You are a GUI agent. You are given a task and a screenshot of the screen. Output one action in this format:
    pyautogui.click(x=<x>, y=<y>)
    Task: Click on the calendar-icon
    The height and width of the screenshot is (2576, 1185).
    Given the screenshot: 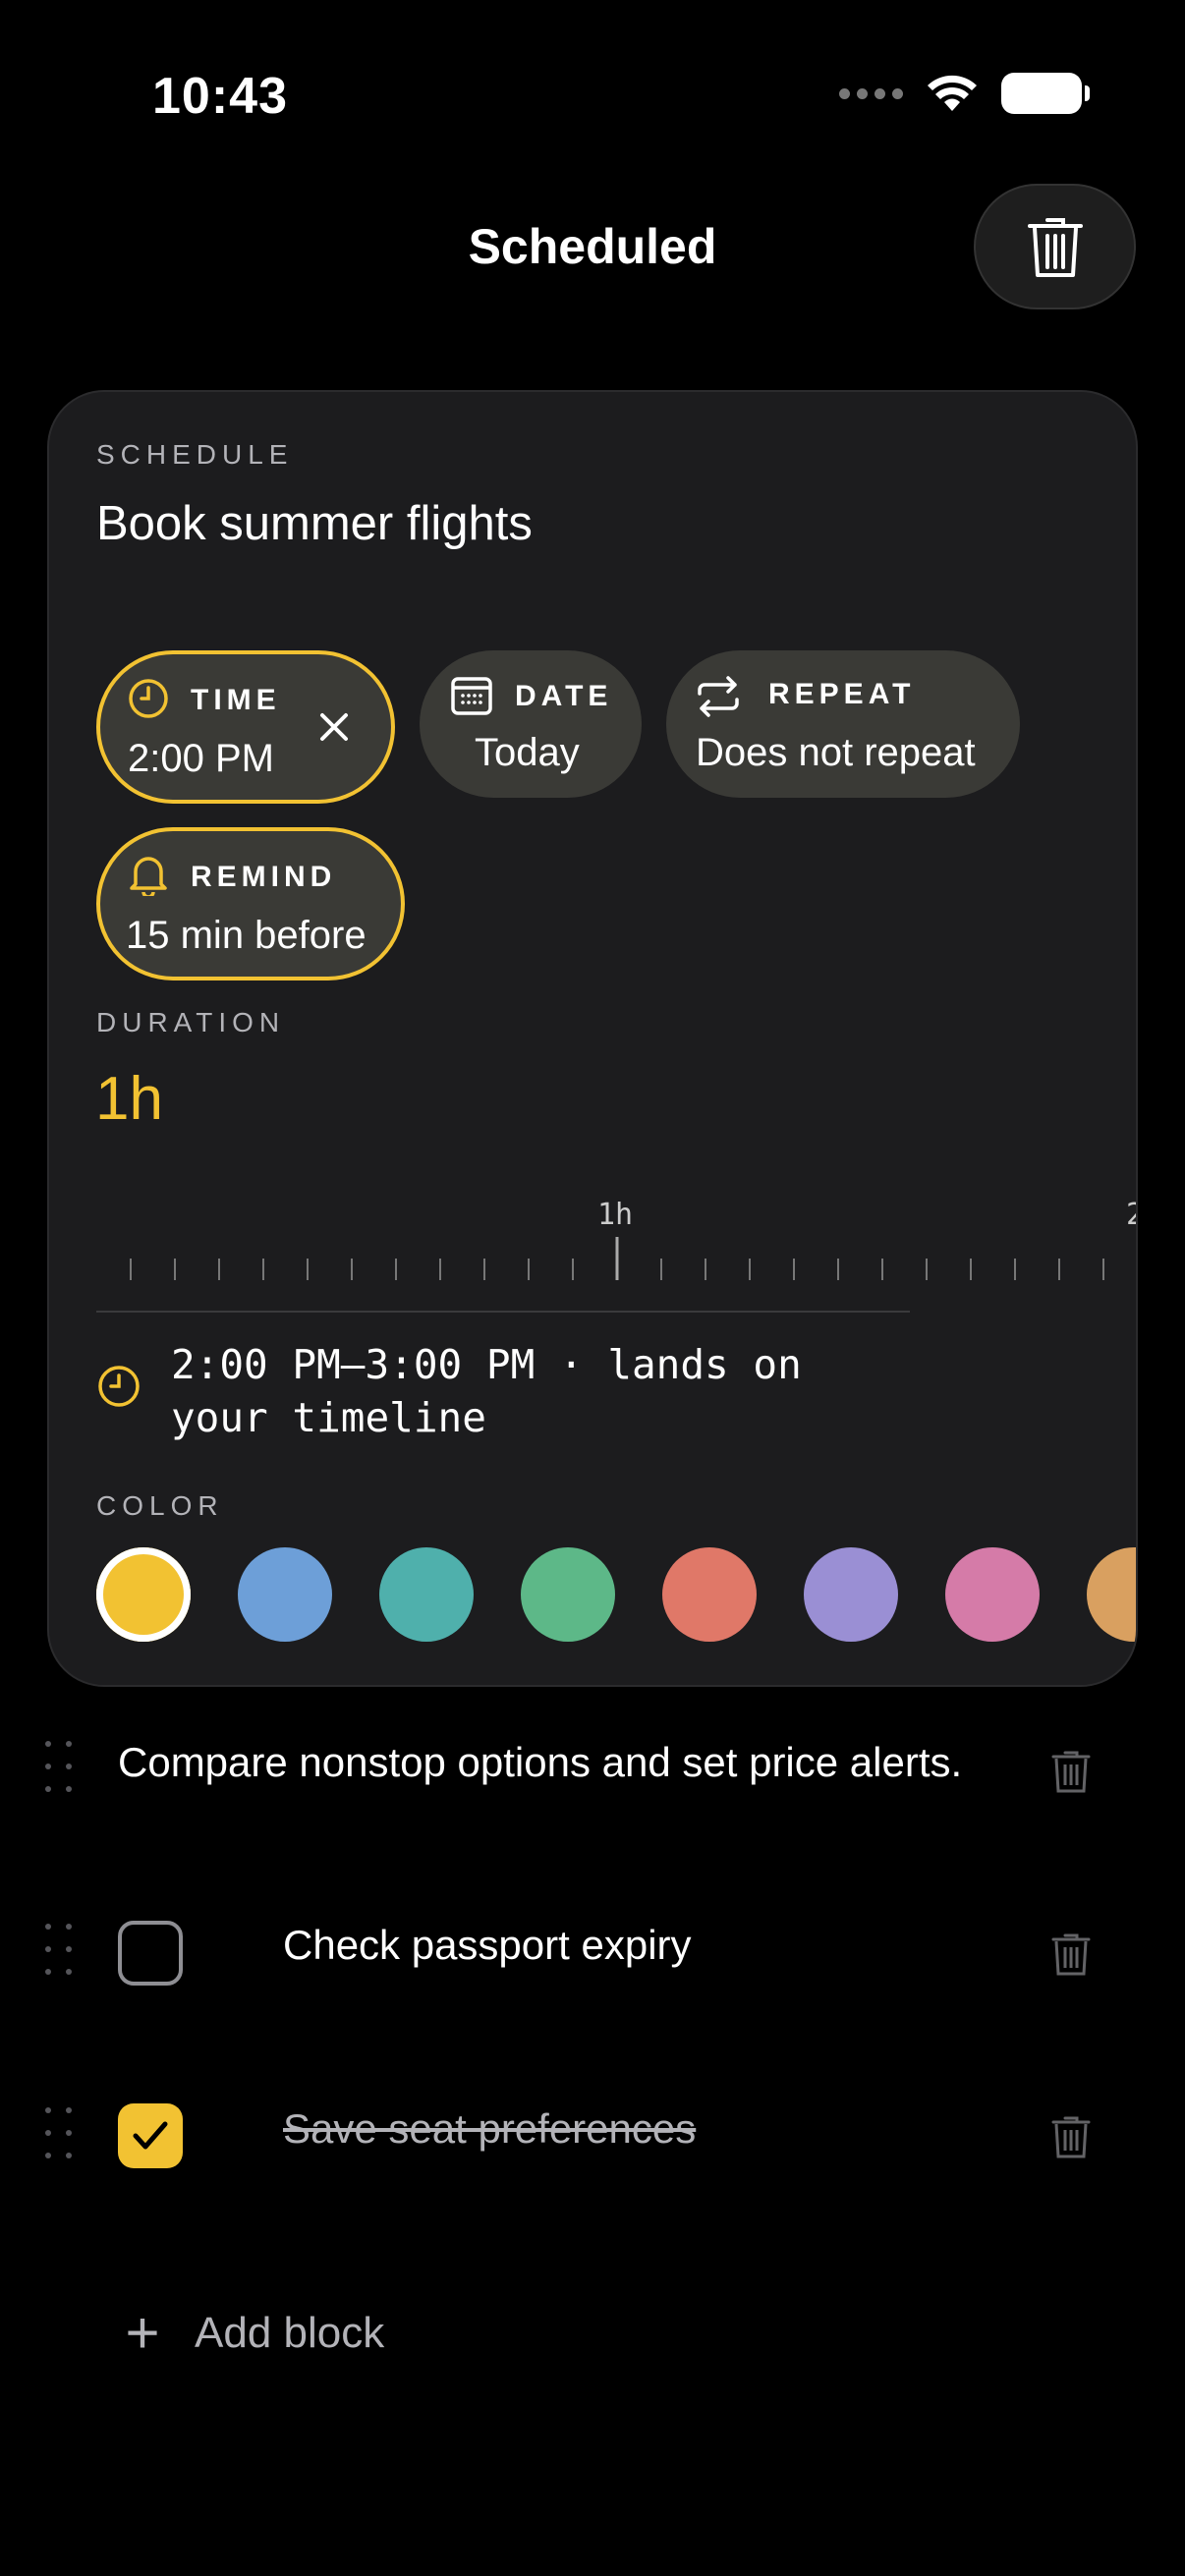 What is the action you would take?
    pyautogui.click(x=472, y=696)
    